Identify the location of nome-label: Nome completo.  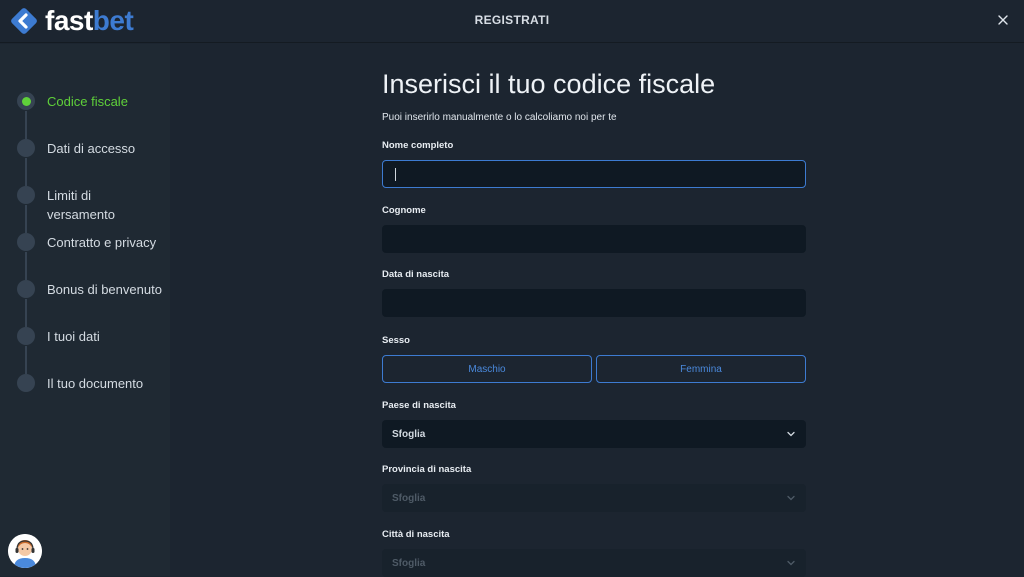
(418, 145).